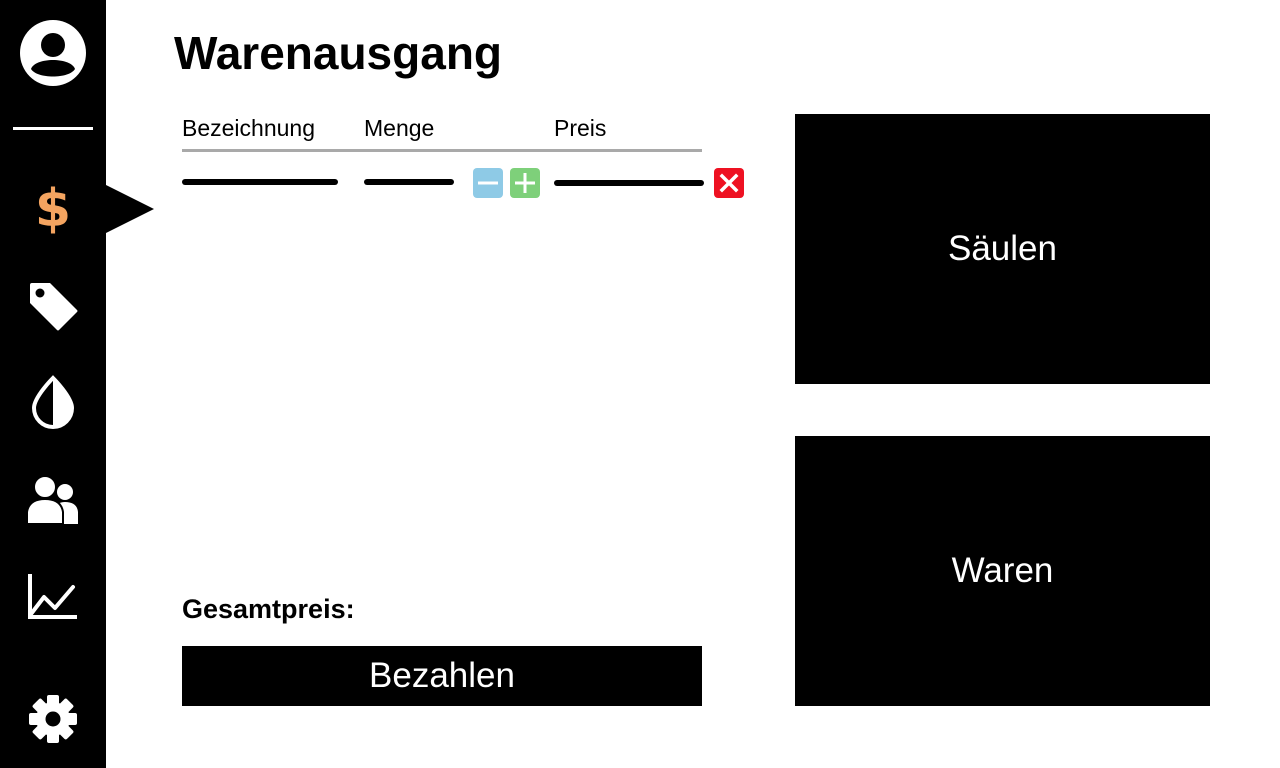 Image resolution: width=1280 pixels, height=768 pixels. I want to click on tile-saeulen: Säulen, so click(1002, 249).